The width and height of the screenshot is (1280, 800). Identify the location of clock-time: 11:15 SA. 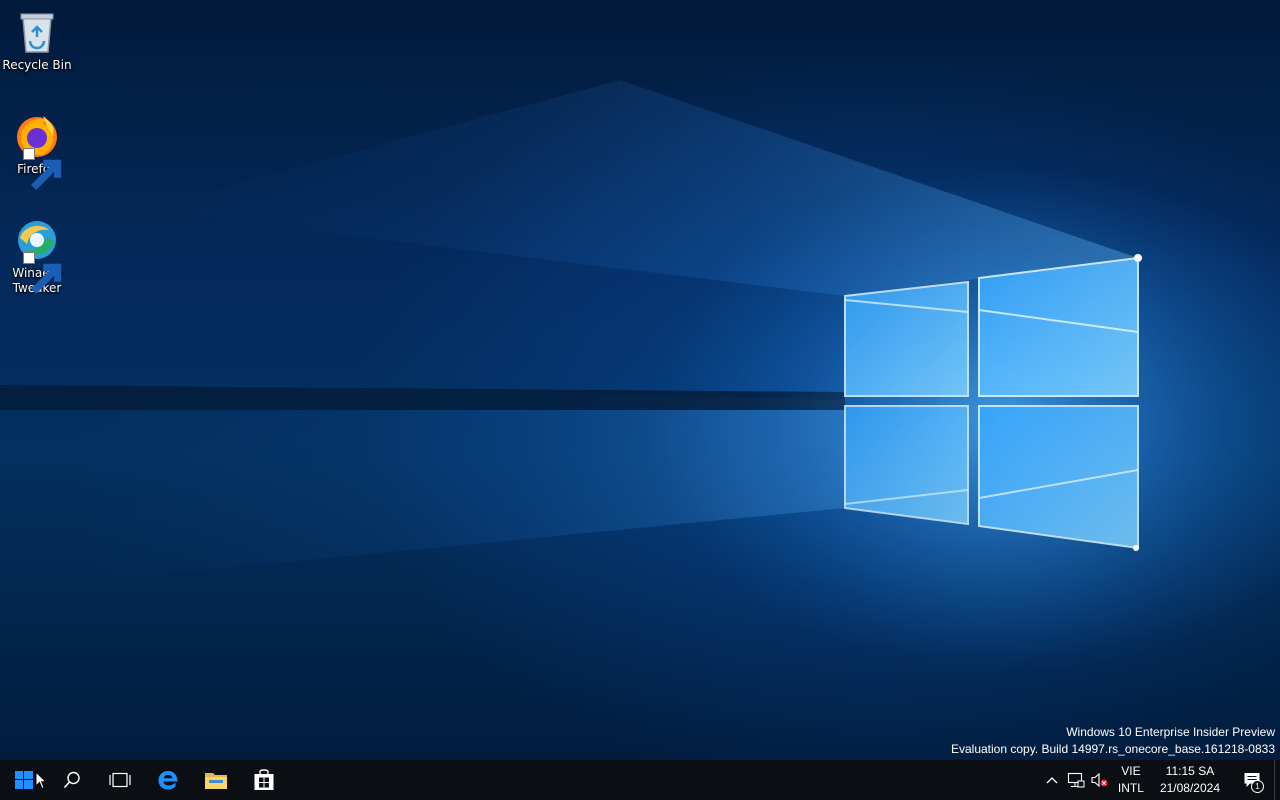
(1190, 771).